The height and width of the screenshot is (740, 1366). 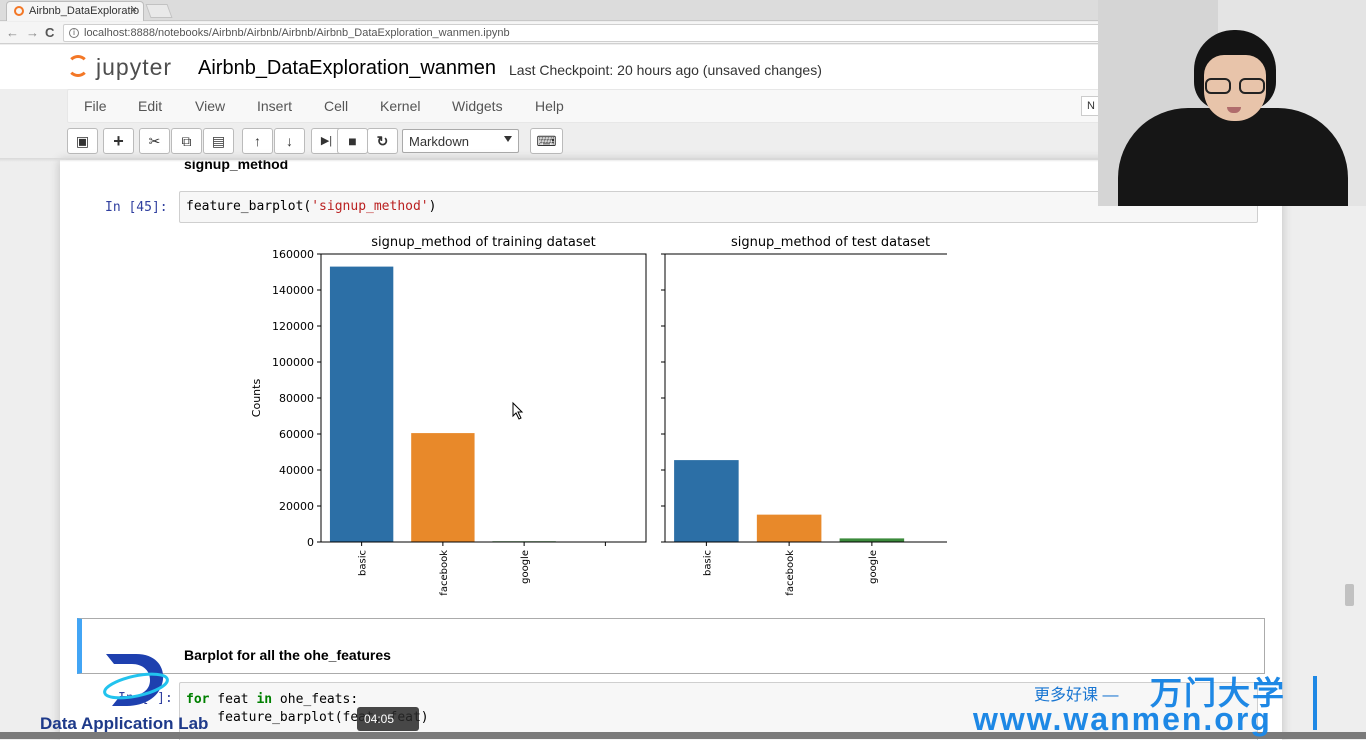 What do you see at coordinates (296, 398) in the screenshot?
I see `y-tick-label: 80000` at bounding box center [296, 398].